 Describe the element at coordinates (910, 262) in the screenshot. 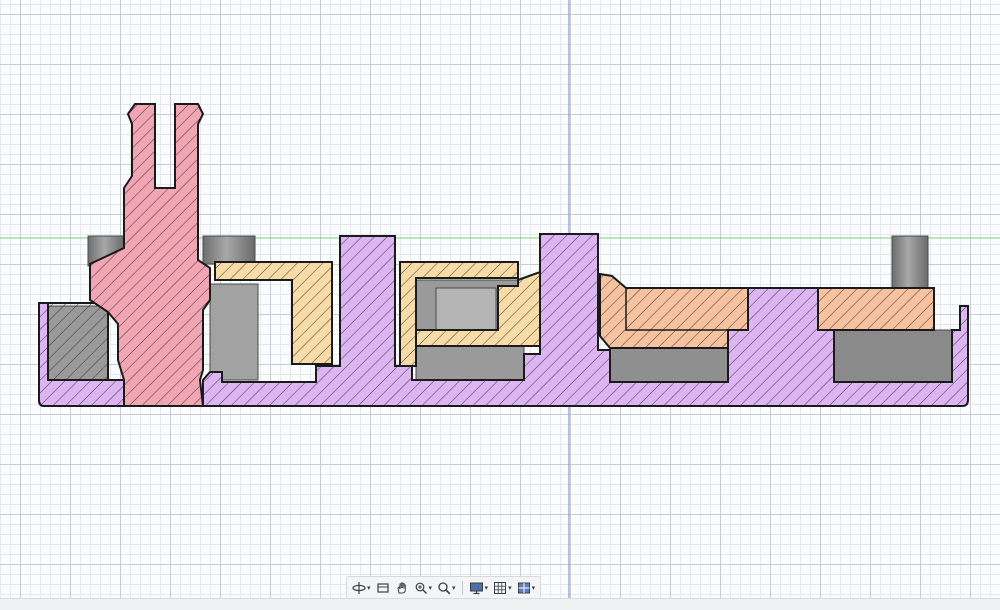

I see `hidden-cylinder-right` at that location.